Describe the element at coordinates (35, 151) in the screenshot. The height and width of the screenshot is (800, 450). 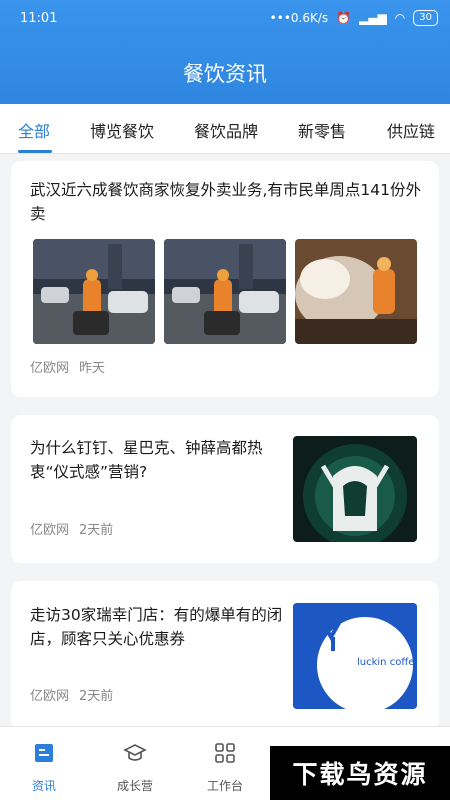
I see `active-tab-indicator` at that location.